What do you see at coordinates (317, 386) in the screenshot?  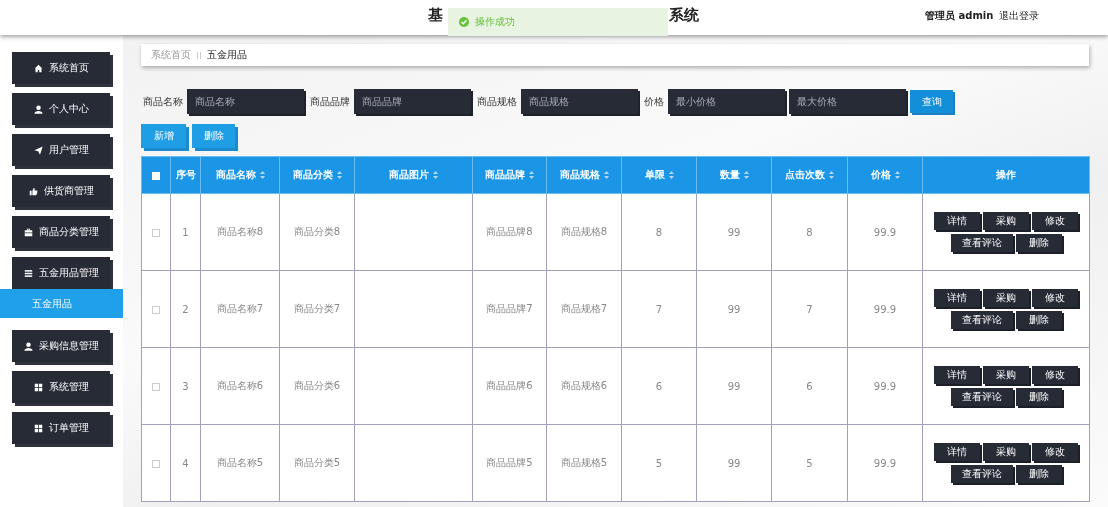 I see `table-cell: 商品分类6` at bounding box center [317, 386].